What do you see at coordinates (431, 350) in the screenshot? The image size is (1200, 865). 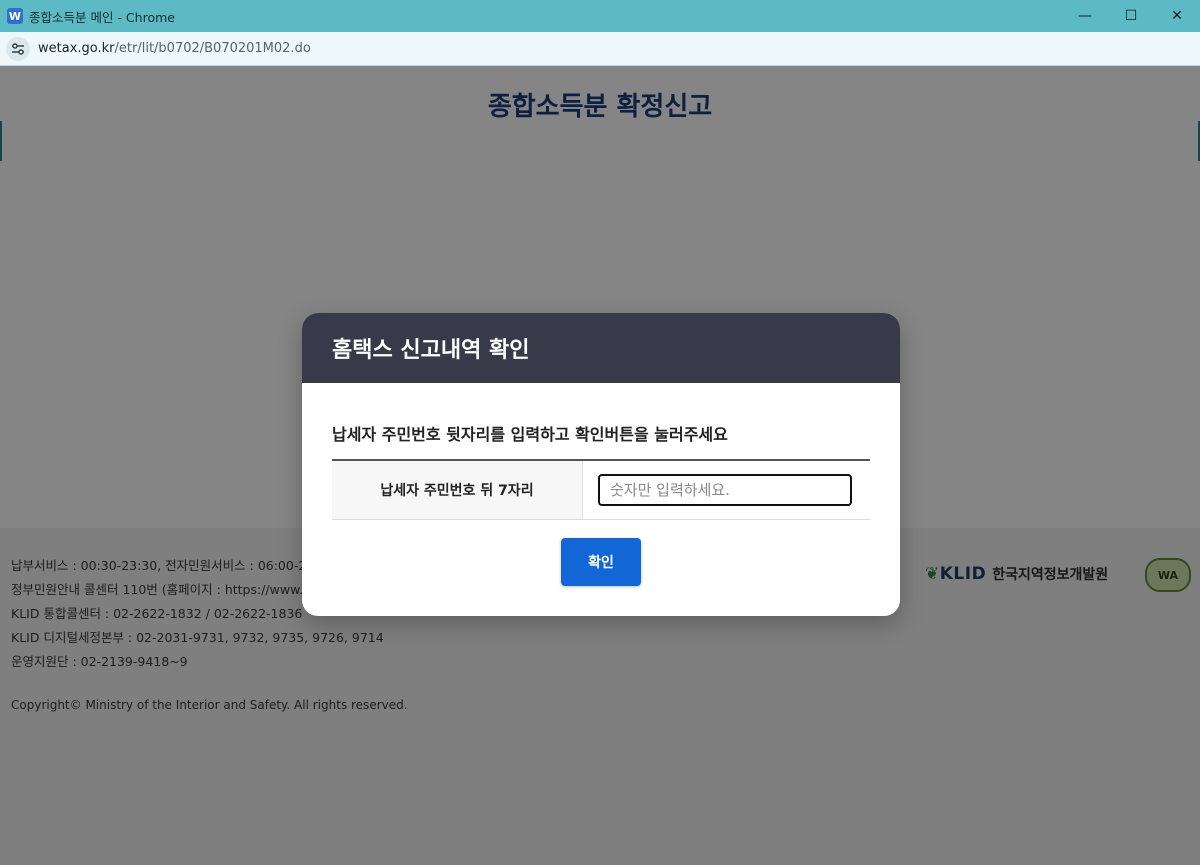 I see `dialog-title: 홈택스 신고내역 확인` at bounding box center [431, 350].